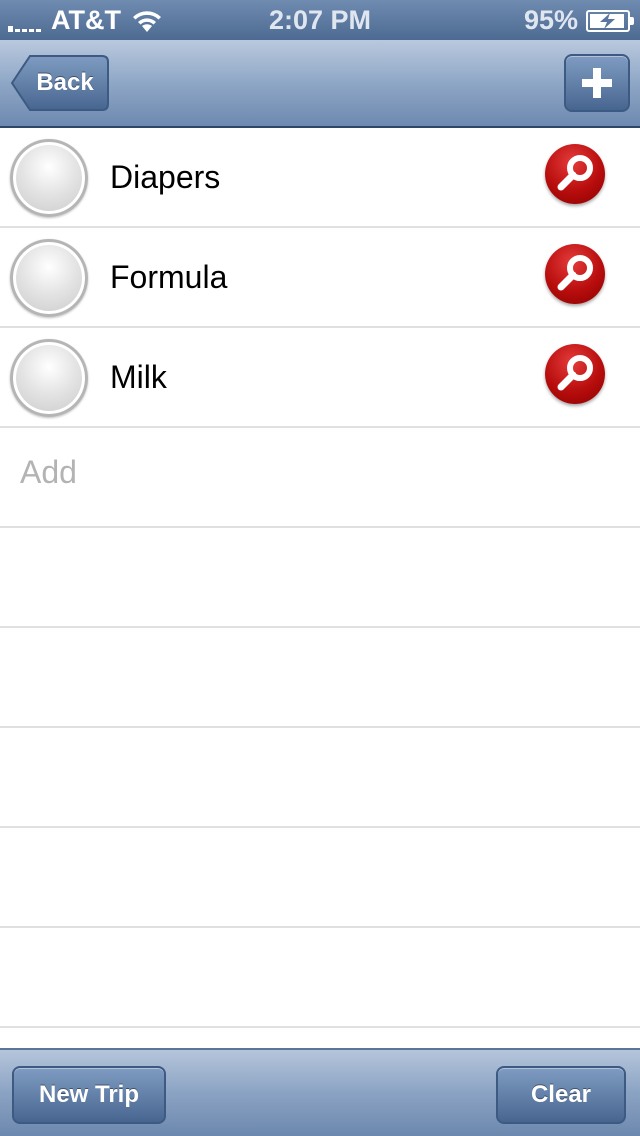  What do you see at coordinates (320, 1092) in the screenshot?
I see `bottom-toolbar: New Trip Clear` at bounding box center [320, 1092].